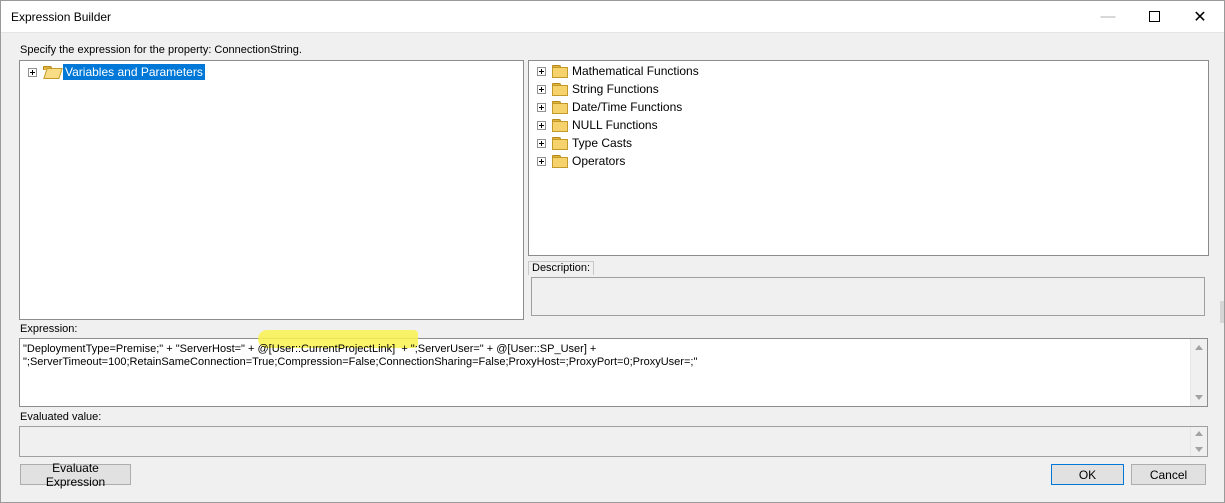 The height and width of the screenshot is (503, 1225). What do you see at coordinates (53, 72) in the screenshot?
I see `folder-open-icon` at bounding box center [53, 72].